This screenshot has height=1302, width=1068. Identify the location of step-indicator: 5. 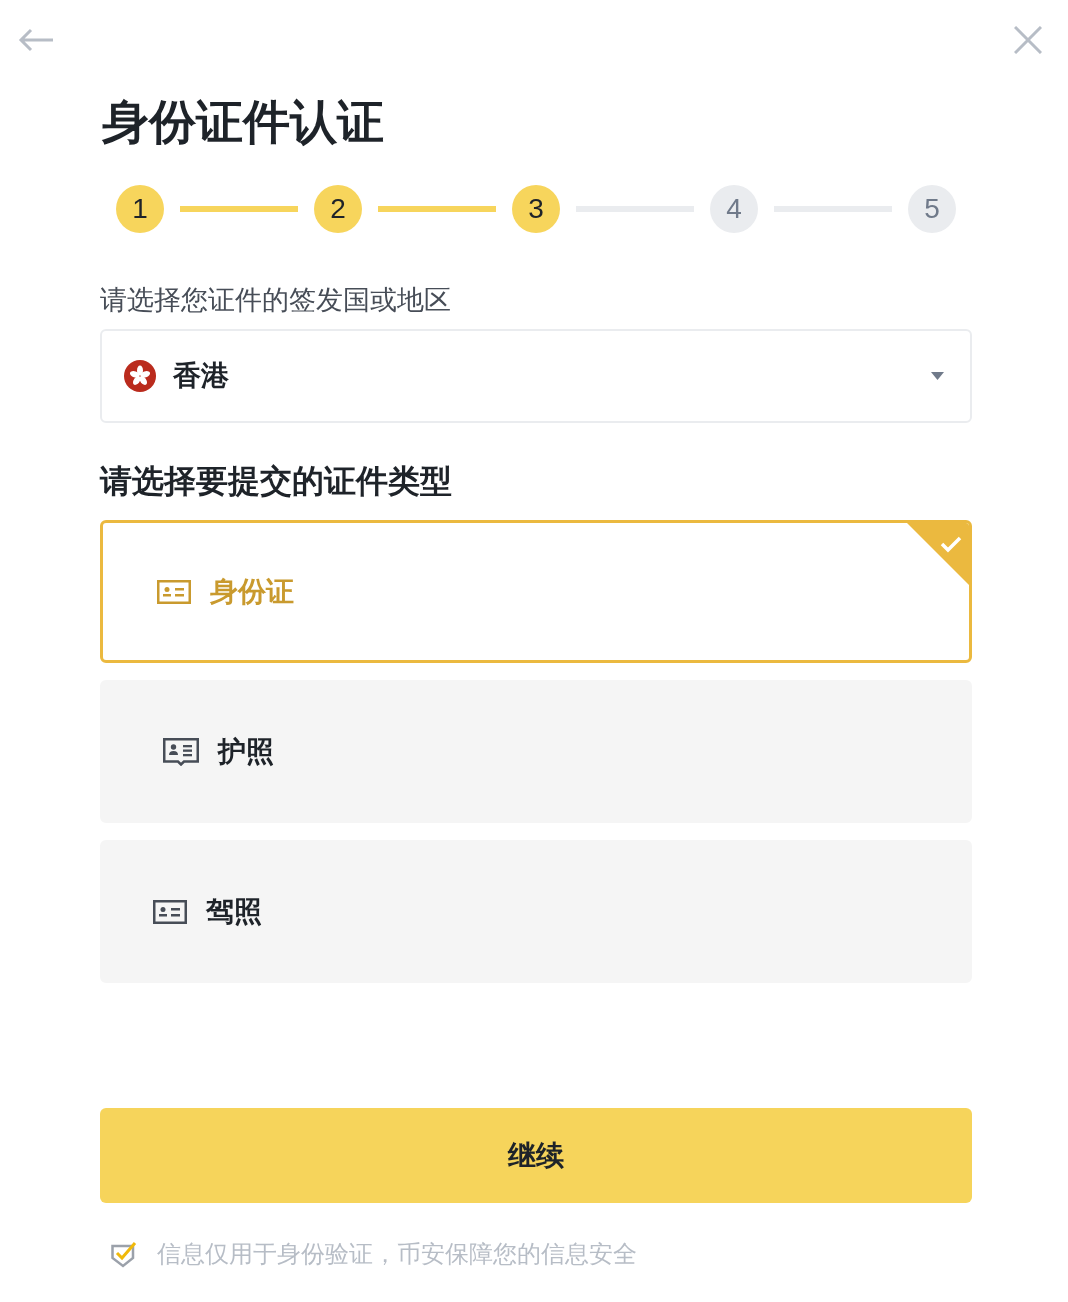
(932, 209).